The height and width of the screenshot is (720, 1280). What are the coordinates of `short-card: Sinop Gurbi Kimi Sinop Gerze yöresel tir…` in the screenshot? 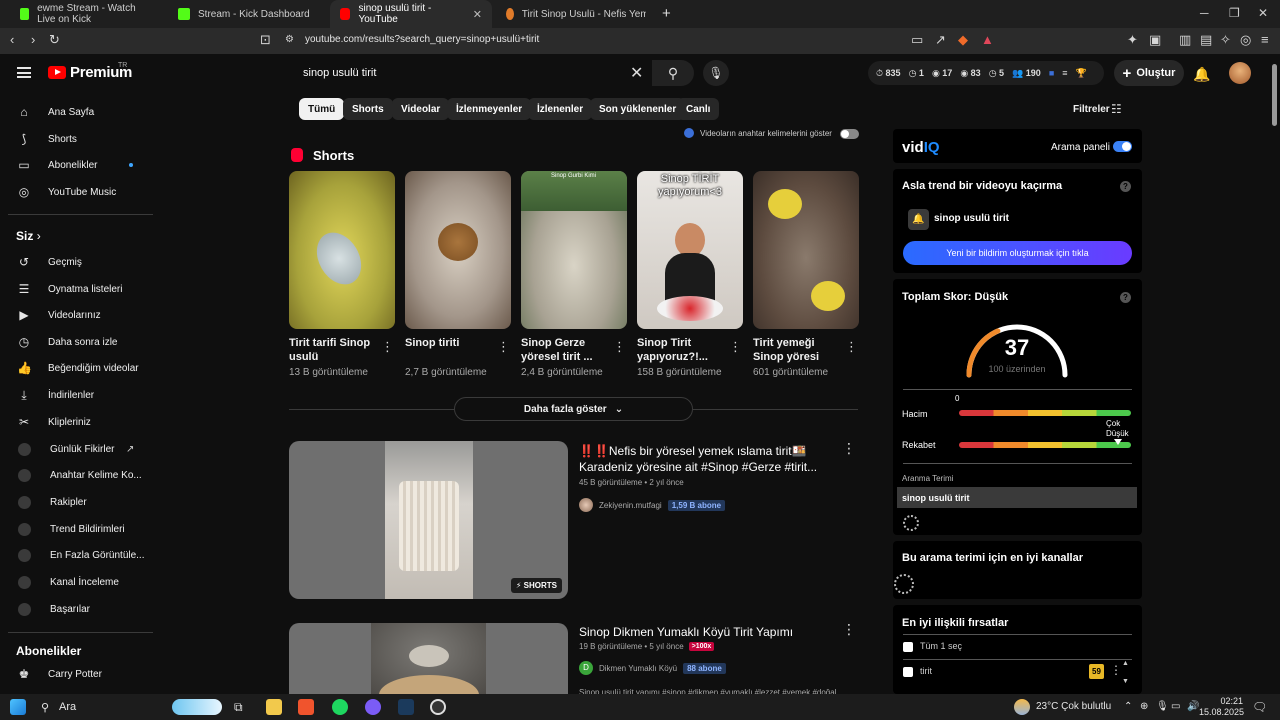 It's located at (574, 274).